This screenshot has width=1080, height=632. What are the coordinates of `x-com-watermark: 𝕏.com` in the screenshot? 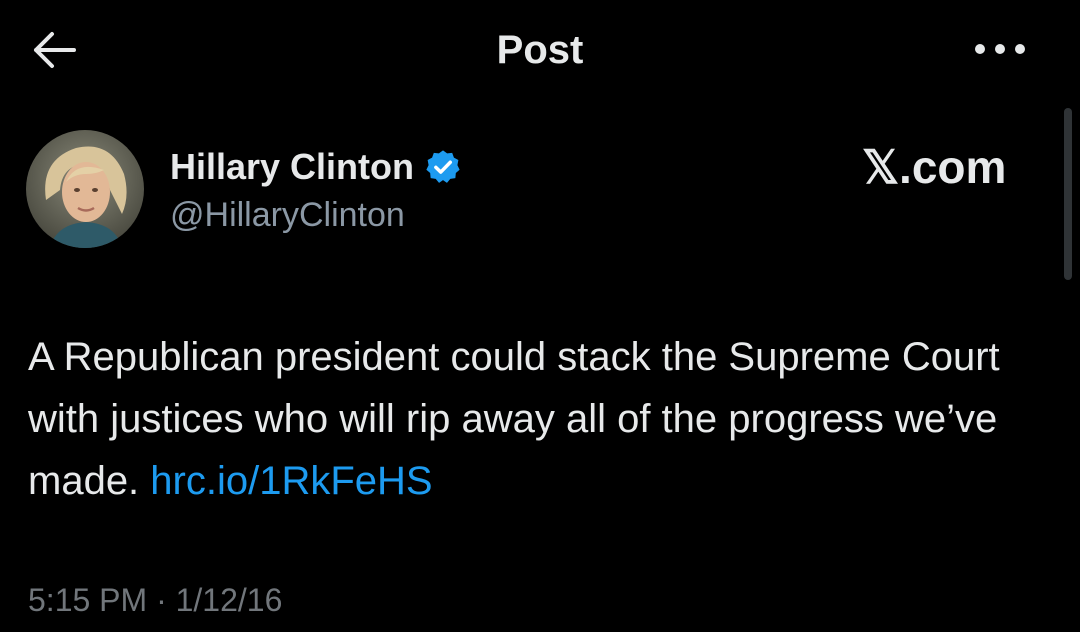 It's located at (934, 167).